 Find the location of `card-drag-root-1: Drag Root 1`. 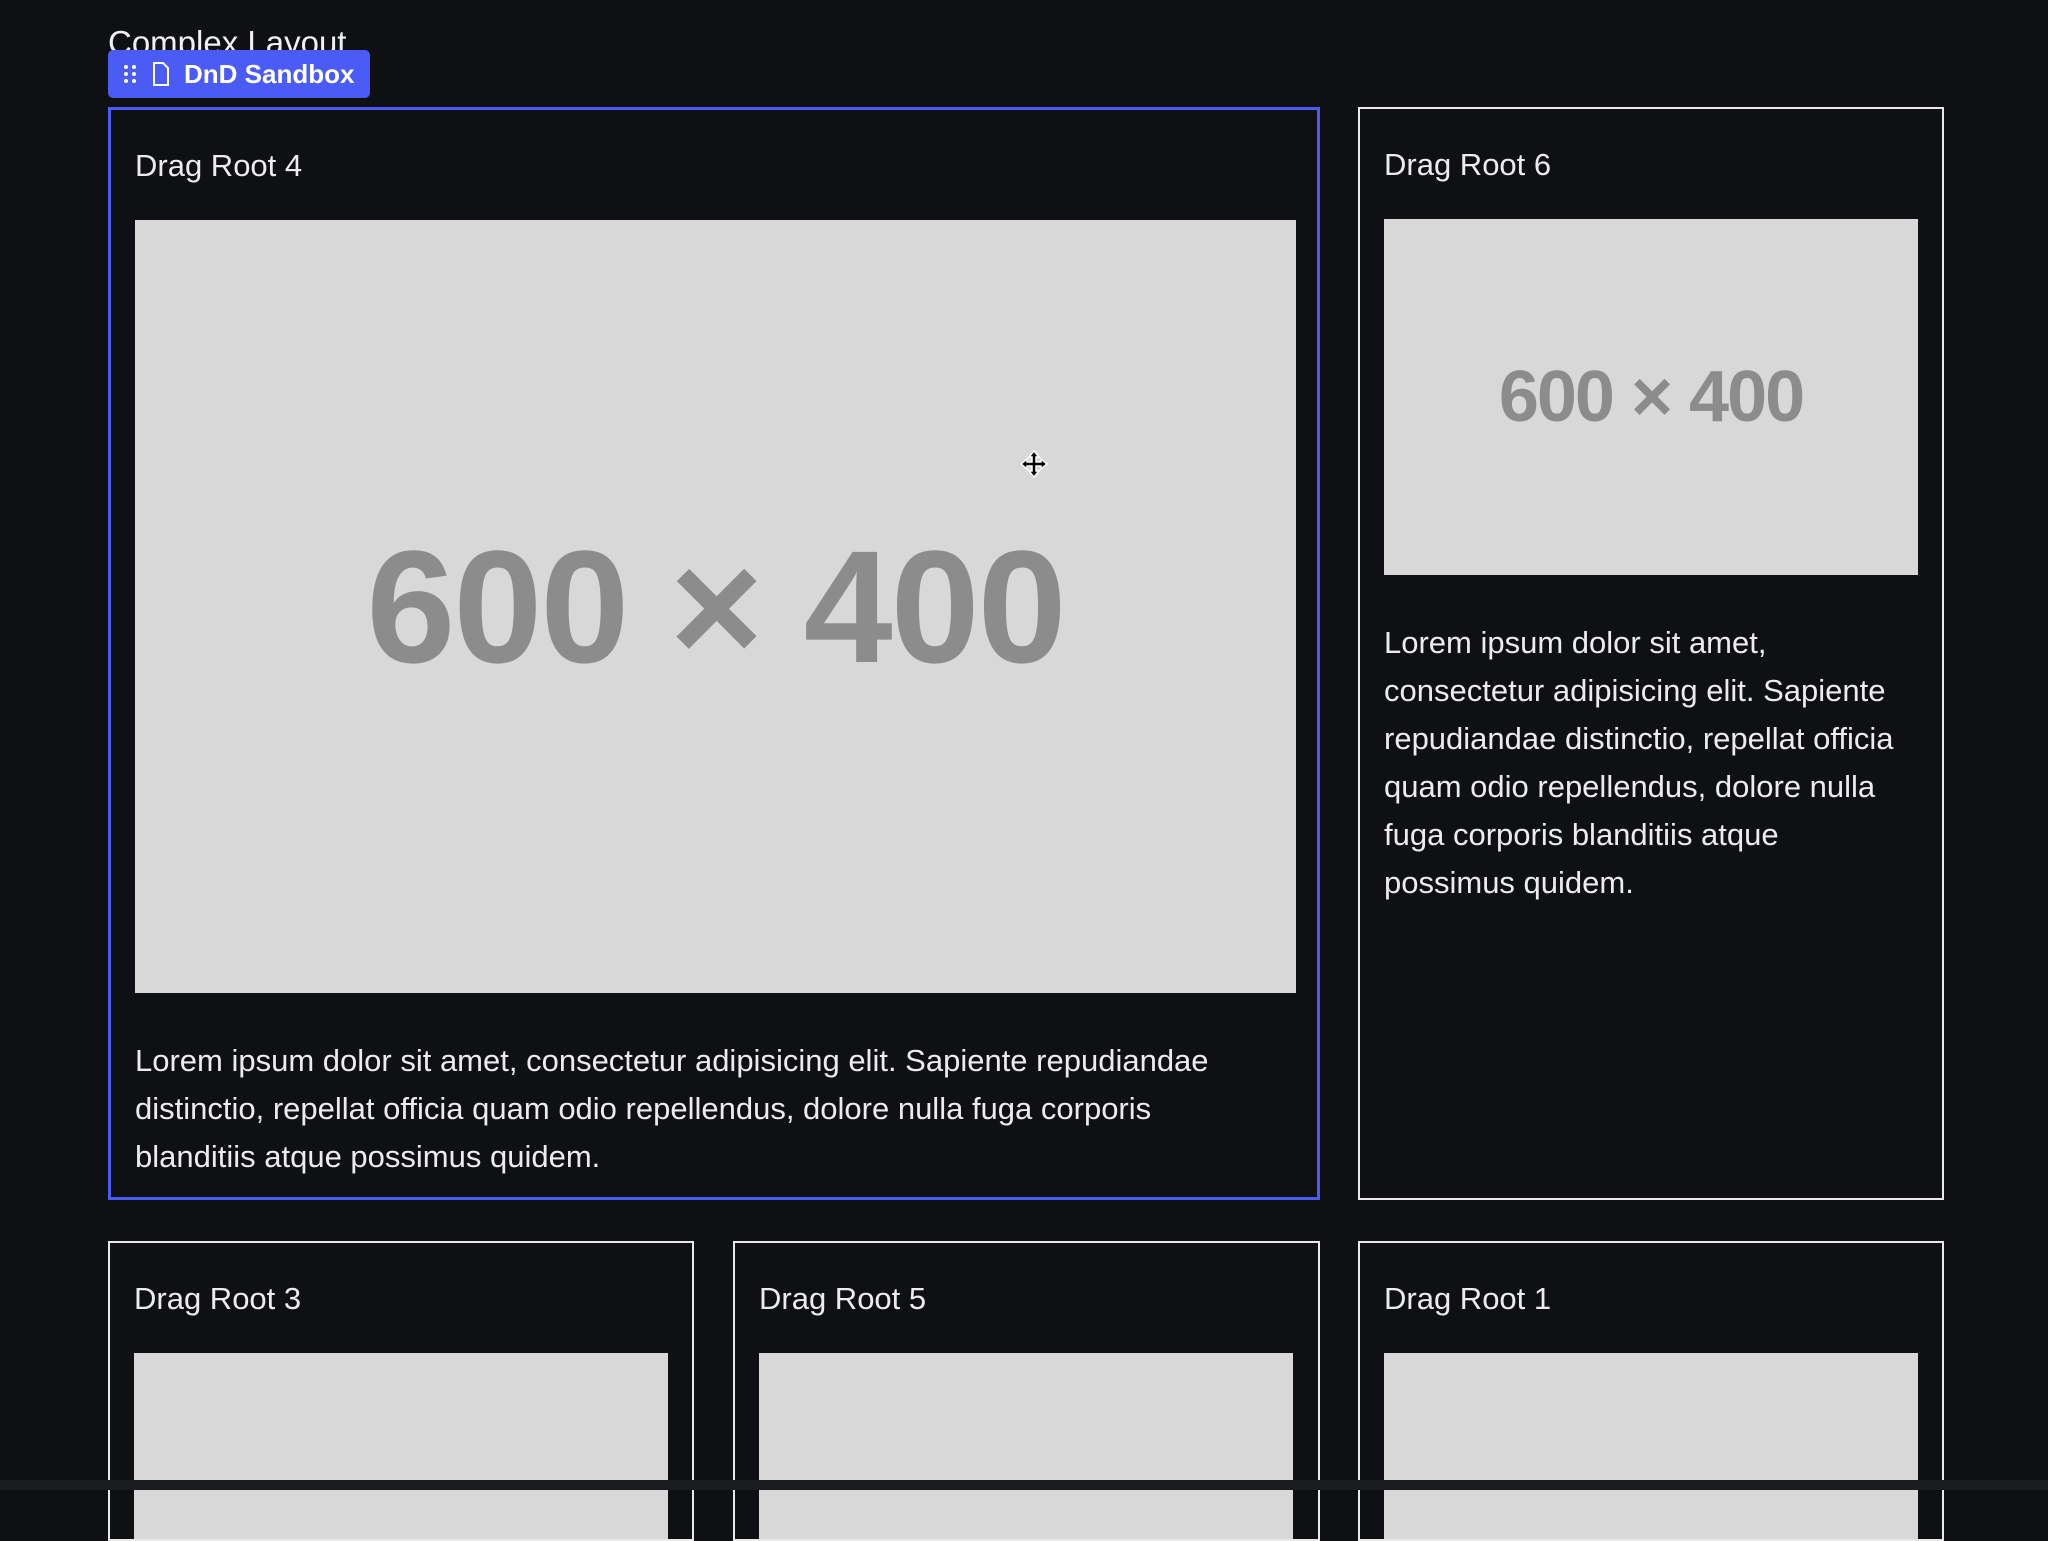

card-drag-root-1: Drag Root 1 is located at coordinates (1651, 1391).